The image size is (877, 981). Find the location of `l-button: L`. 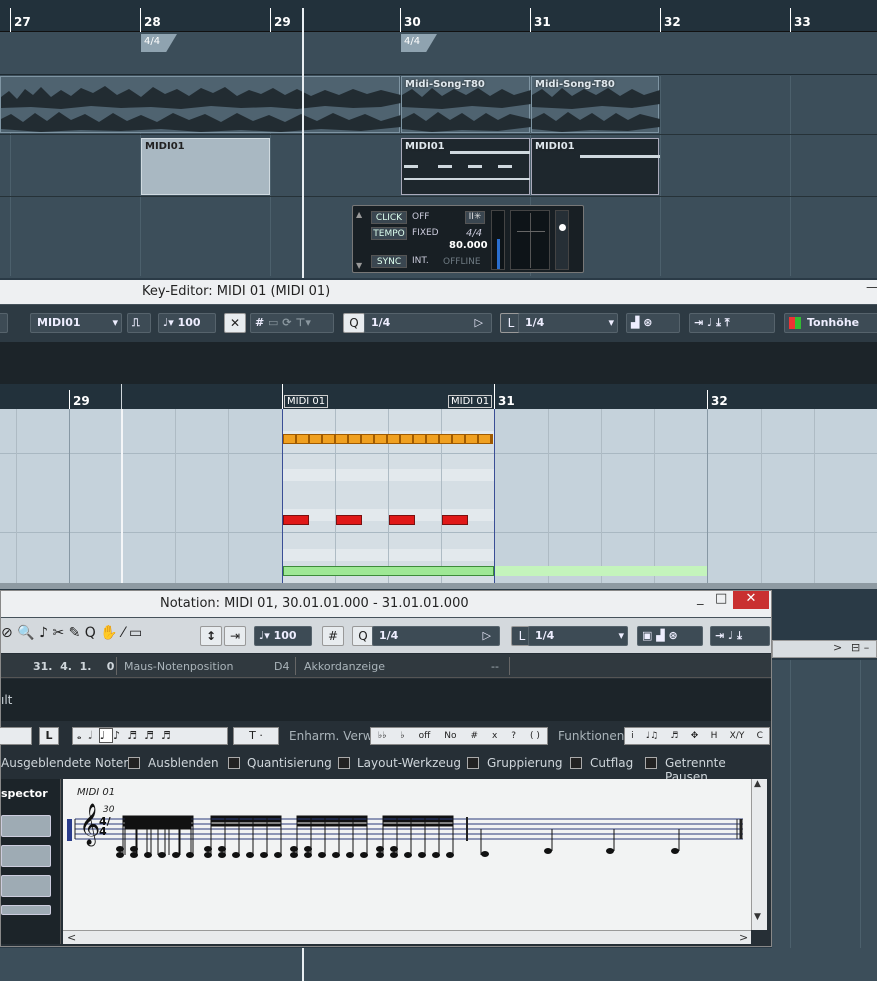

l-button: L is located at coordinates (49, 736).